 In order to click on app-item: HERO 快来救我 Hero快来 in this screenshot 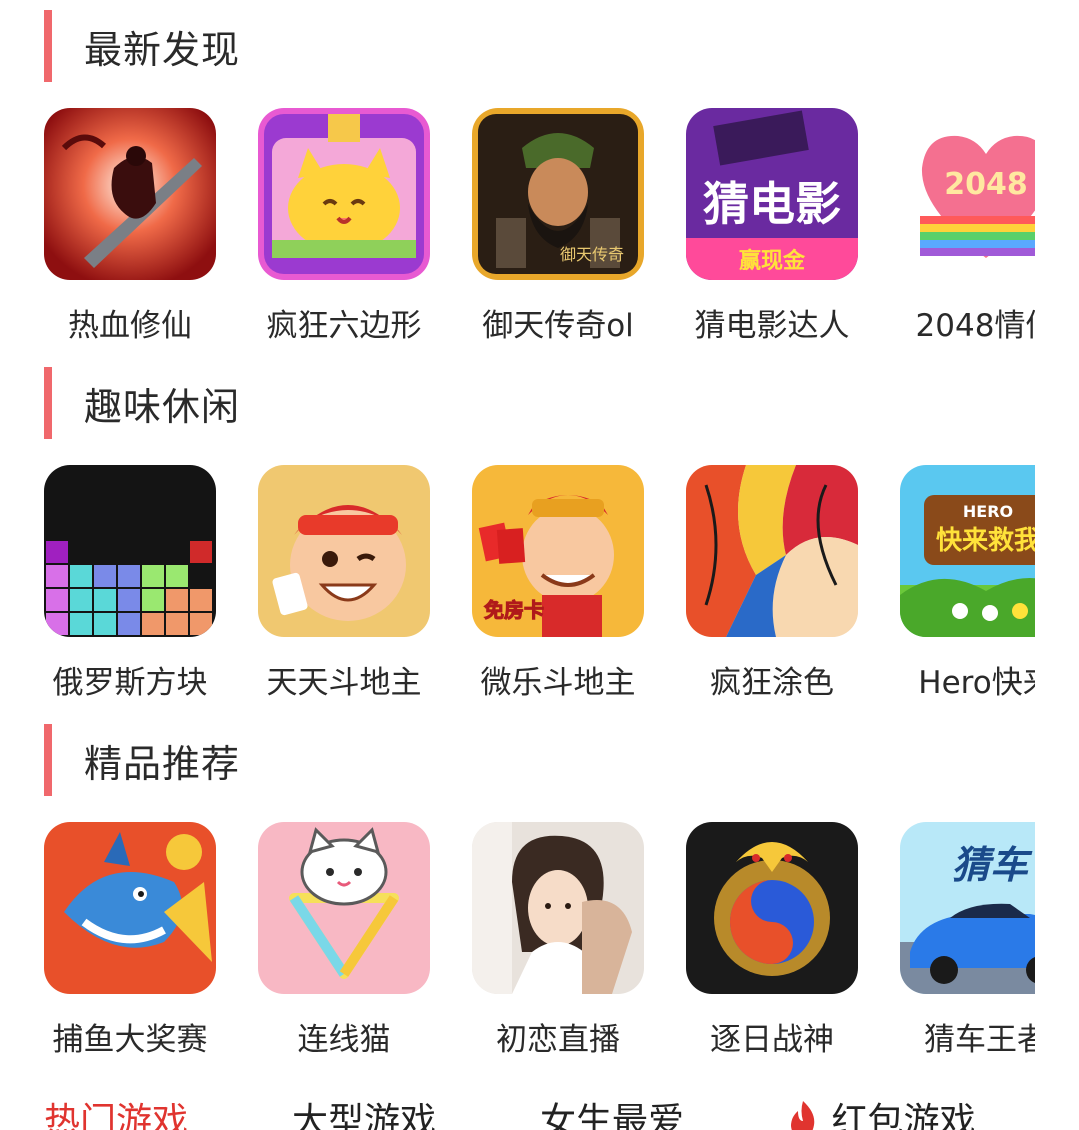, I will do `click(967, 583)`.